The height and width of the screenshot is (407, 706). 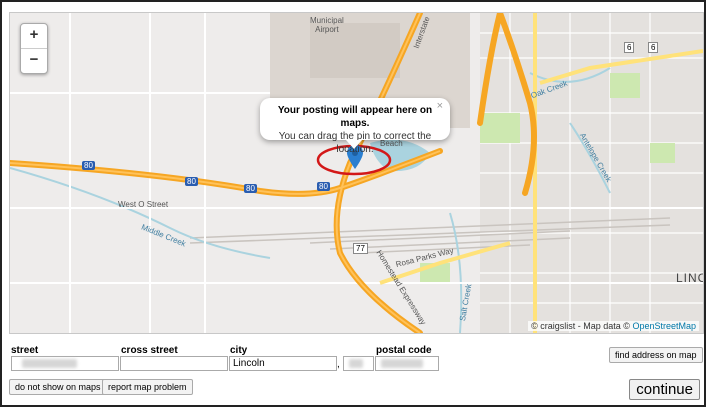 What do you see at coordinates (402, 363) in the screenshot?
I see `redacted-postal-code` at bounding box center [402, 363].